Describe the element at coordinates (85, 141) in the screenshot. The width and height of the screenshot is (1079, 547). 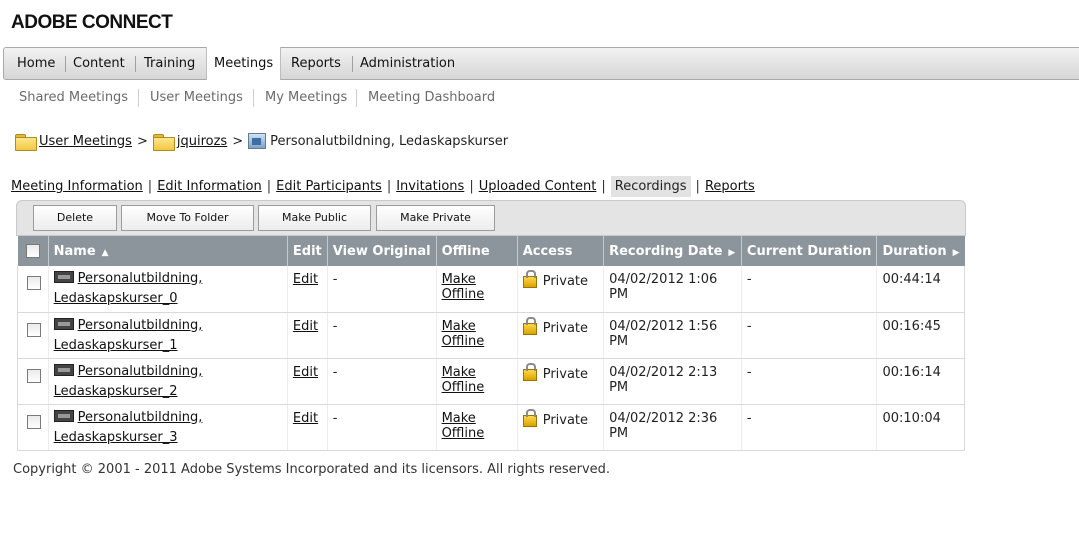
I see `breadcrumb-user-meetings: User Meetings` at that location.